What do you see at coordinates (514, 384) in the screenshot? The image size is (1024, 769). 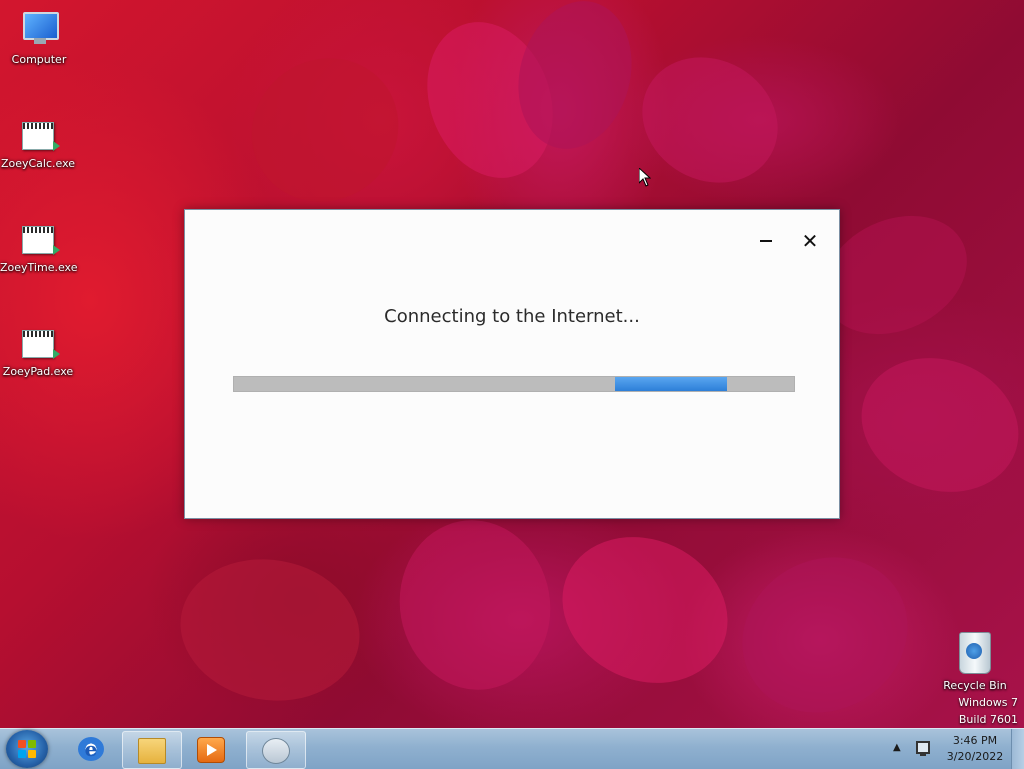 I see `progress-bar` at bounding box center [514, 384].